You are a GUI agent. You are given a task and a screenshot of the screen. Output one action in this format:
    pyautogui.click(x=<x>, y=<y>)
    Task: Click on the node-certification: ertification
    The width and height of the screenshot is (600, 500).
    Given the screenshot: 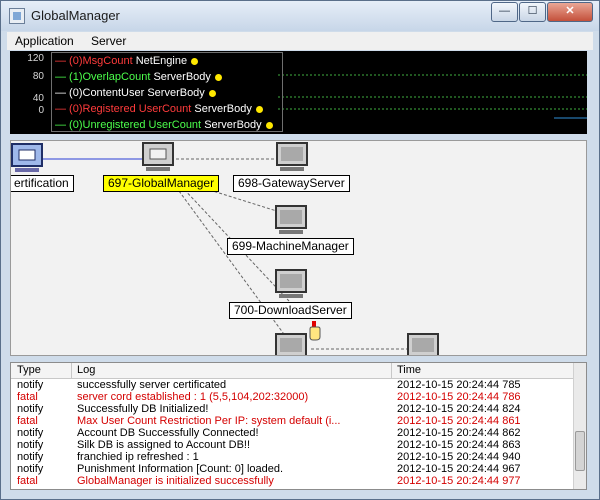 What is the action you would take?
    pyautogui.click(x=42, y=183)
    